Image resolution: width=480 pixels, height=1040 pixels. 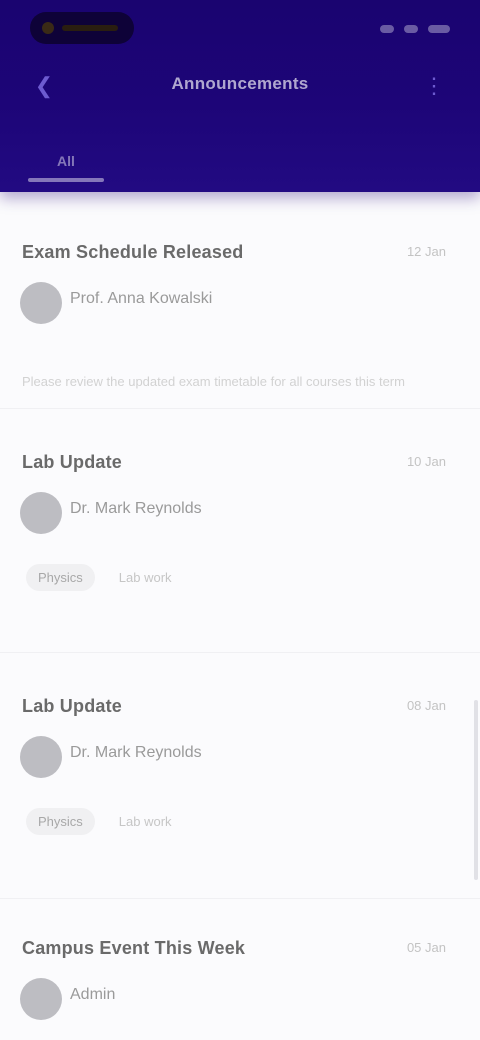 I want to click on card-title: Campus Event This Week, so click(x=134, y=948).